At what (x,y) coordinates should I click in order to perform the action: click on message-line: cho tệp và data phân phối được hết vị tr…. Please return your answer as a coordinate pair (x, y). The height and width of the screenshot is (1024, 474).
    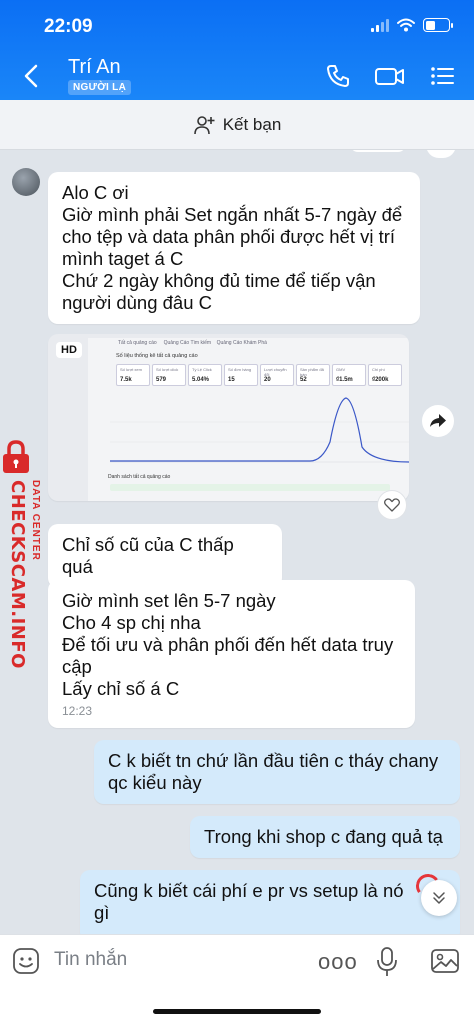
    Looking at the image, I should click on (229, 236).